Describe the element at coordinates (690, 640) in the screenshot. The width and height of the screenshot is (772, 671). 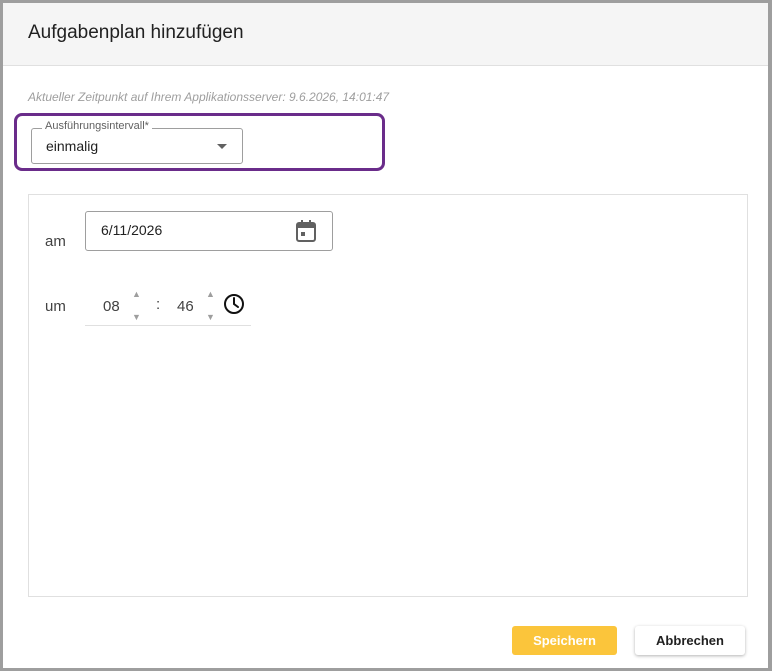
I see `cancel-button: Abbrechen` at that location.